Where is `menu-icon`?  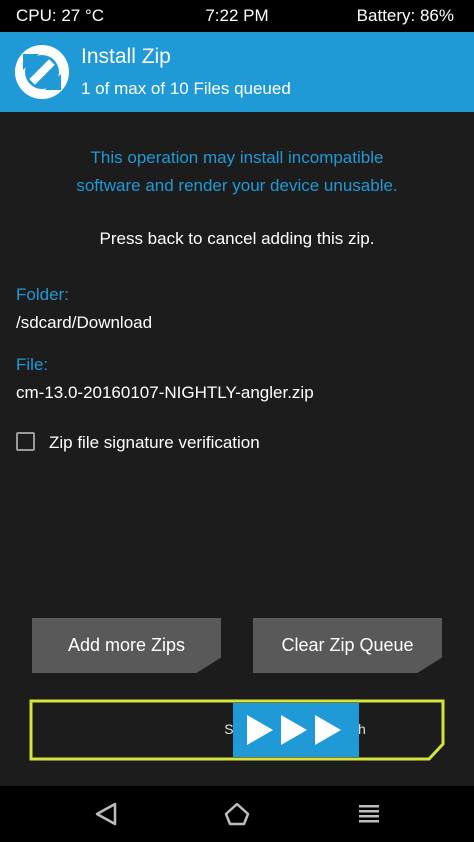 menu-icon is located at coordinates (369, 814).